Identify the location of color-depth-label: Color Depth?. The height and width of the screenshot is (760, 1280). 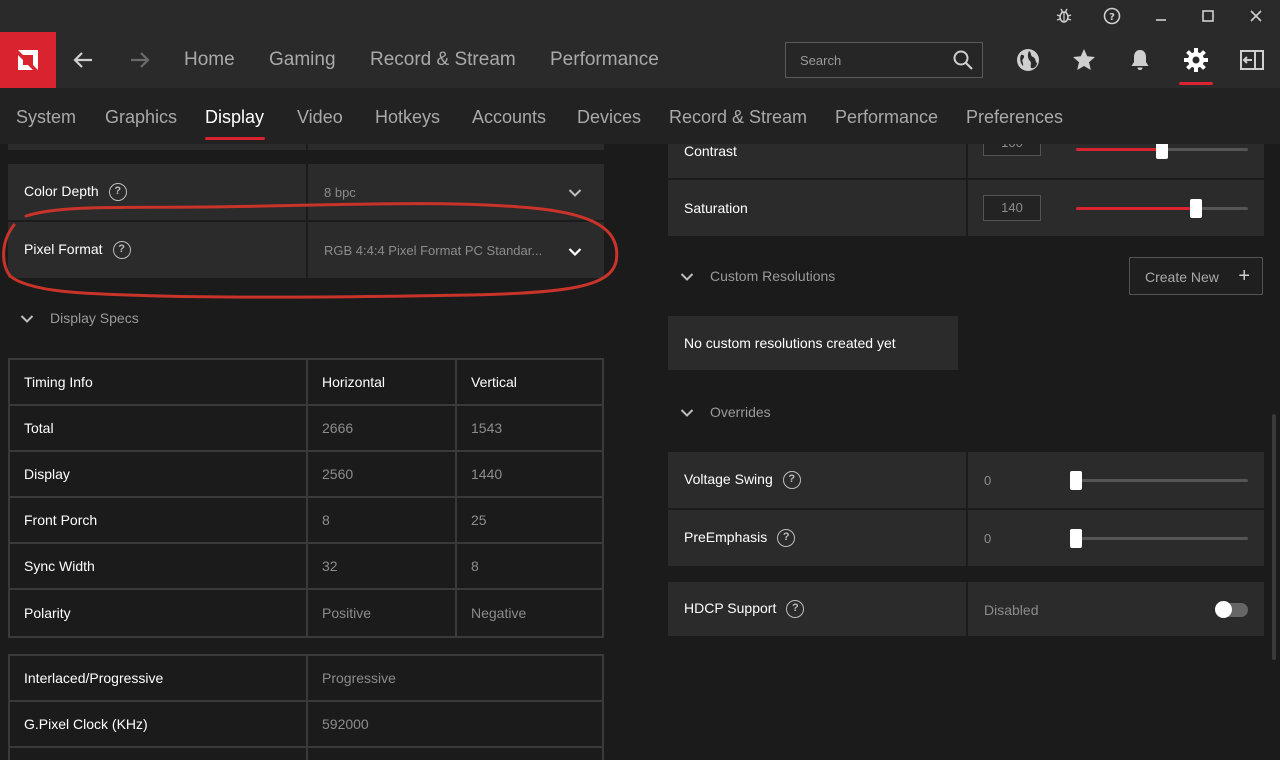
(75, 192).